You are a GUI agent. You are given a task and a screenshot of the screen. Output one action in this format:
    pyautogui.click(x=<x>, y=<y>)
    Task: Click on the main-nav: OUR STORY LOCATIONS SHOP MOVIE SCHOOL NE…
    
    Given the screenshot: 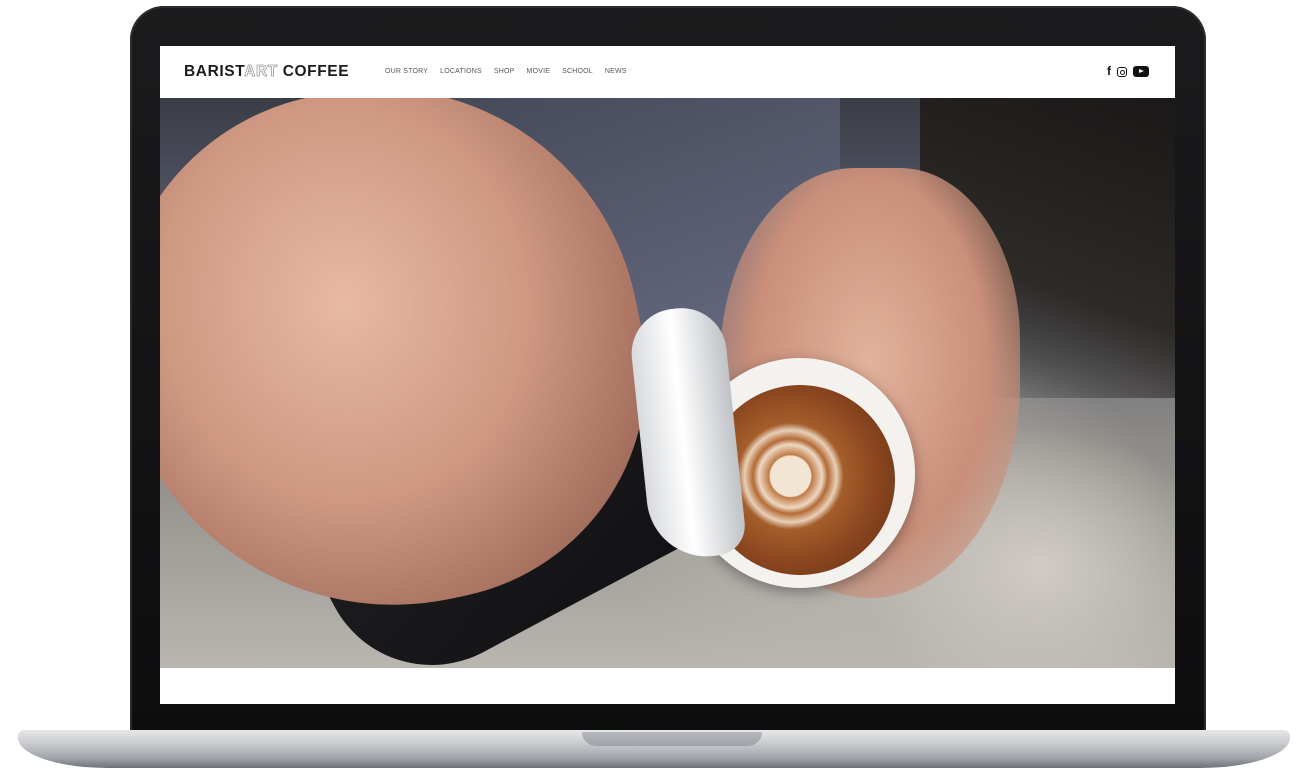 What is the action you would take?
    pyautogui.click(x=506, y=71)
    